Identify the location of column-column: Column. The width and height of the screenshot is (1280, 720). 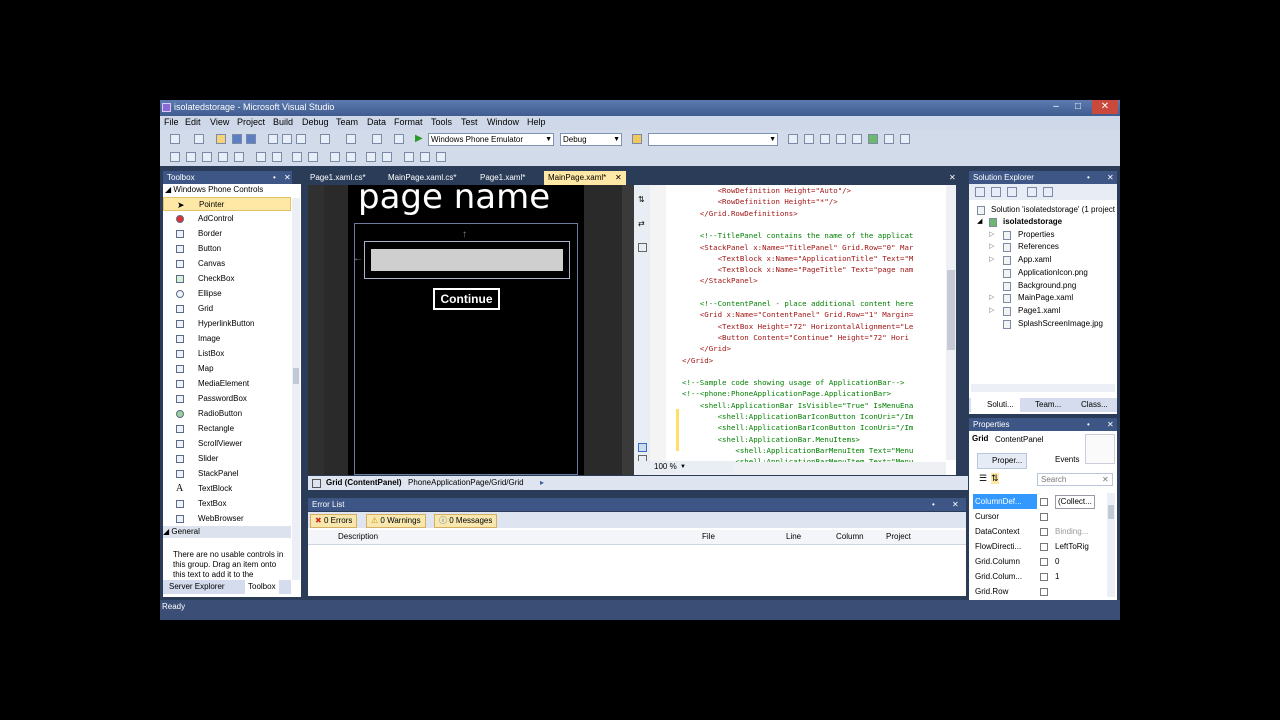
(850, 537).